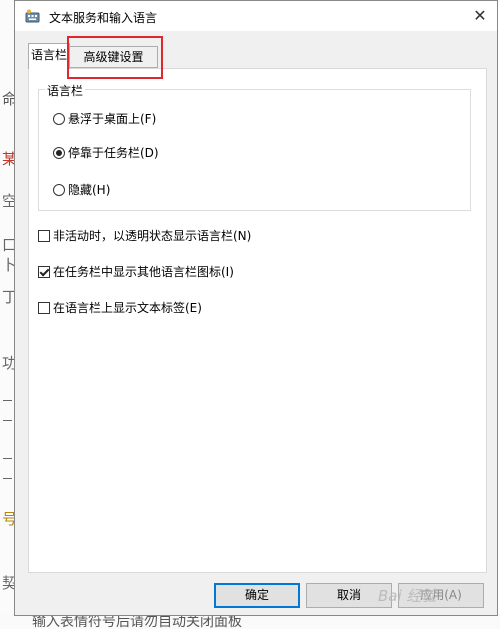 The height and width of the screenshot is (631, 500). What do you see at coordinates (8, 314) in the screenshot?
I see `background-page: 命 某 空 口 卜 丁 功 号 契` at bounding box center [8, 314].